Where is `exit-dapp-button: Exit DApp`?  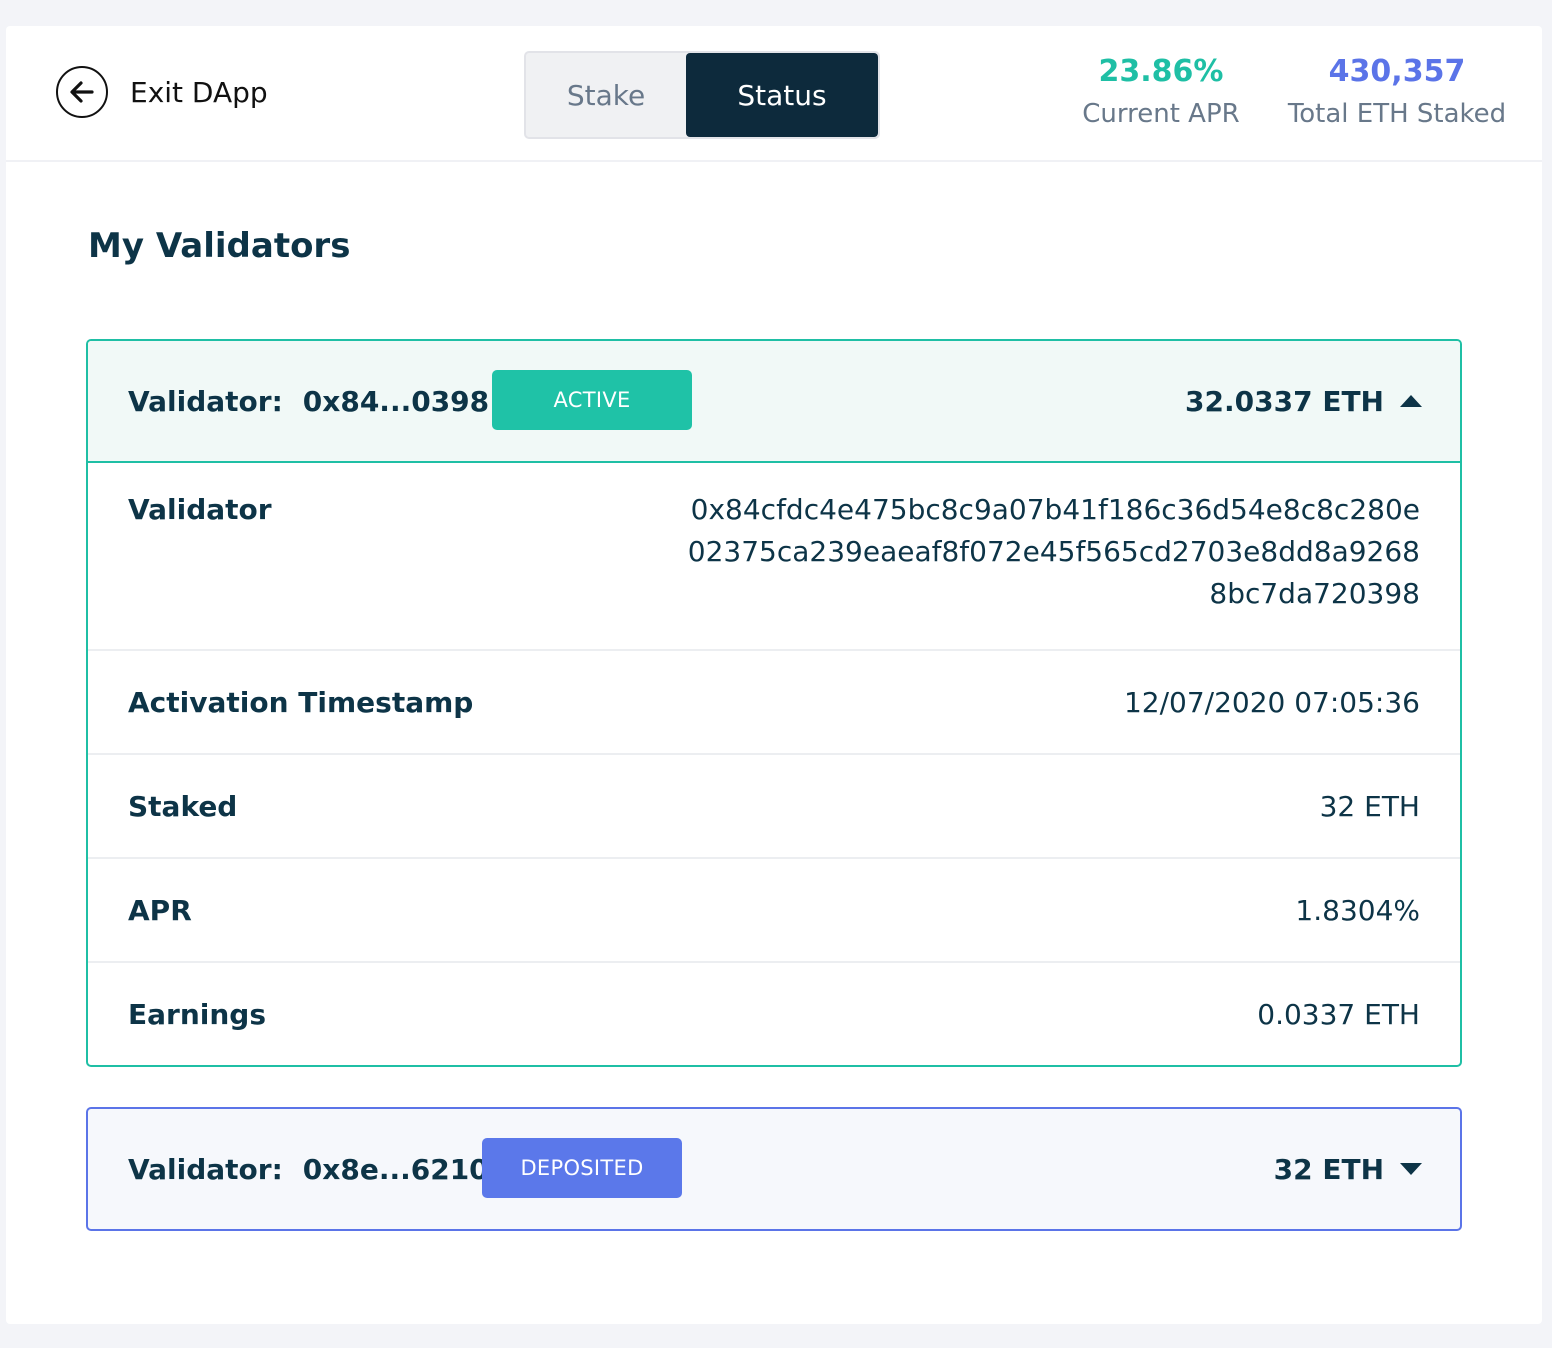
exit-dapp-button: Exit DApp is located at coordinates (162, 92).